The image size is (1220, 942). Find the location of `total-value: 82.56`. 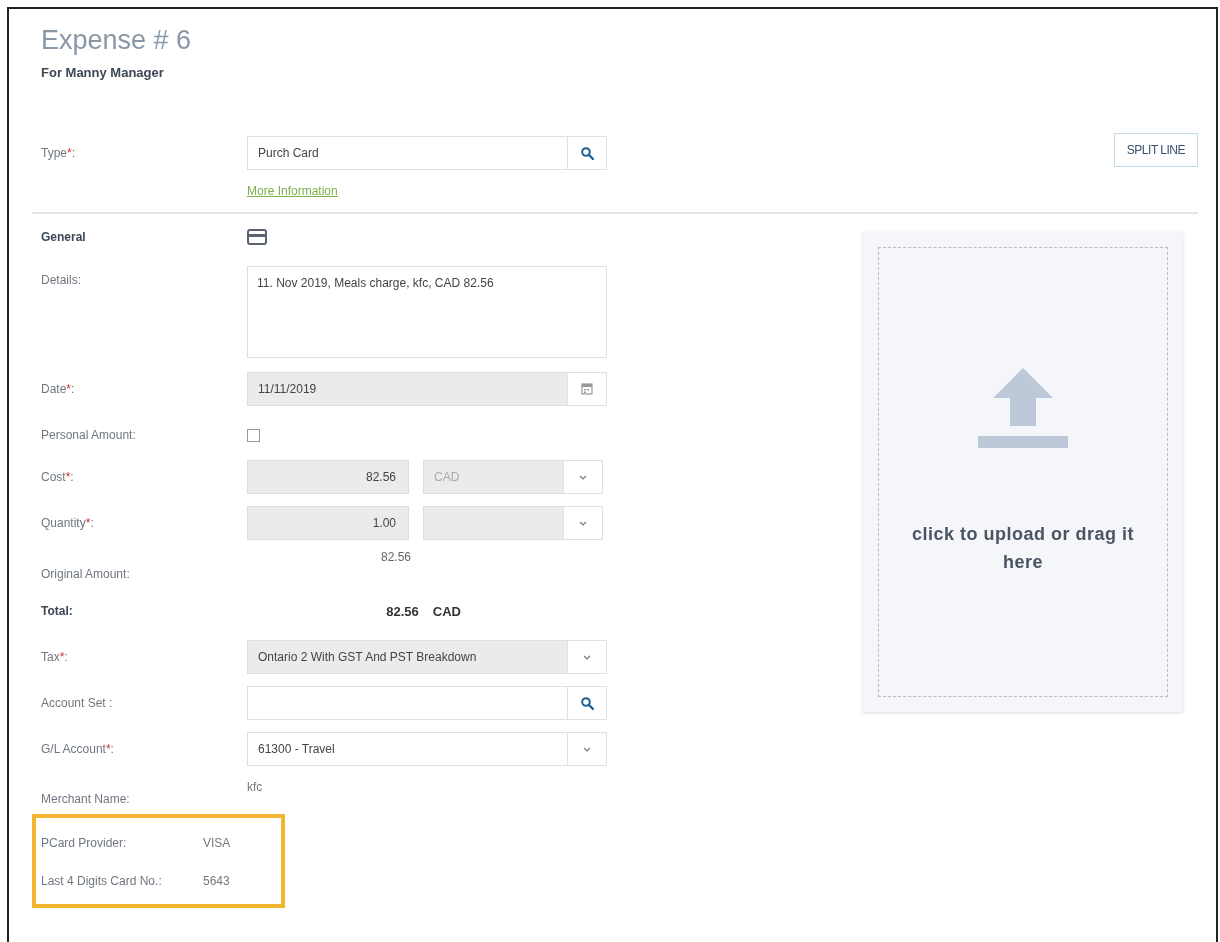

total-value: 82.56 is located at coordinates (402, 611).